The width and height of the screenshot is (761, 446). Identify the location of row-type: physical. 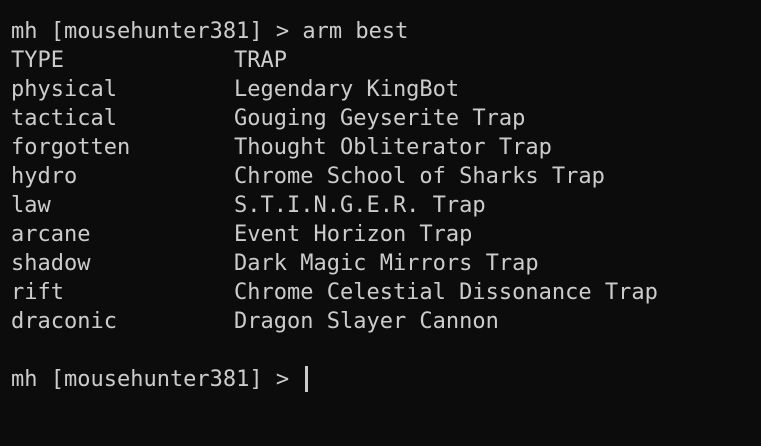
(64, 89).